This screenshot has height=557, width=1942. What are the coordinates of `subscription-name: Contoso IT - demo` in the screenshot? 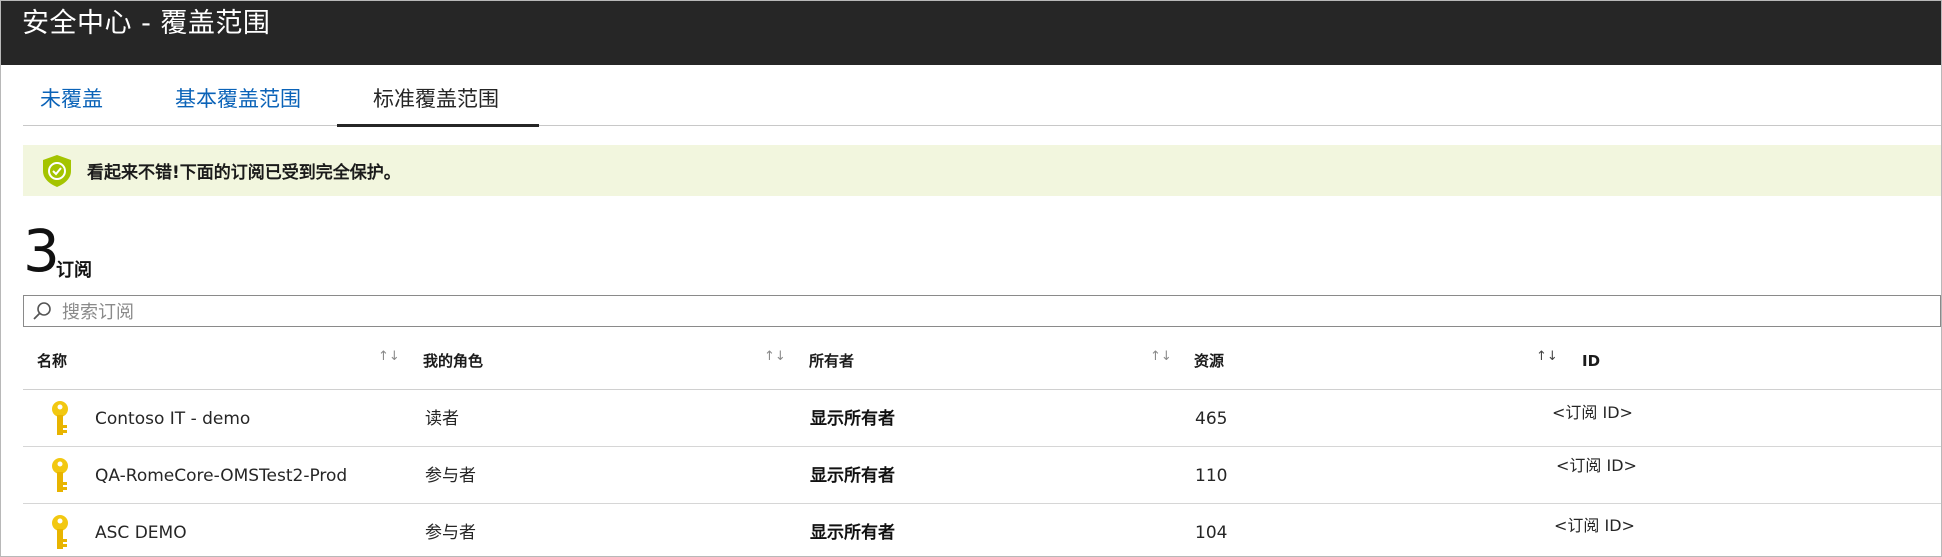 It's located at (172, 419).